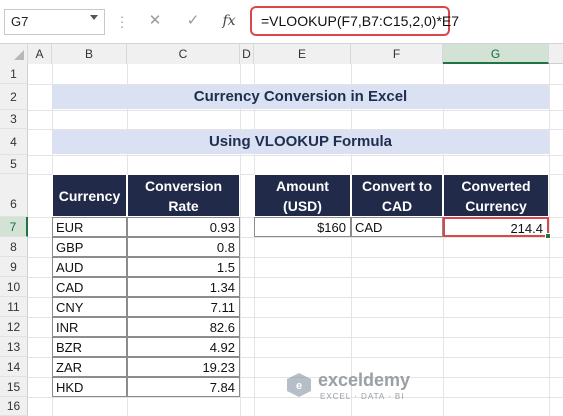 The image size is (563, 416). What do you see at coordinates (14, 367) in the screenshot?
I see `row-header-14: 14` at bounding box center [14, 367].